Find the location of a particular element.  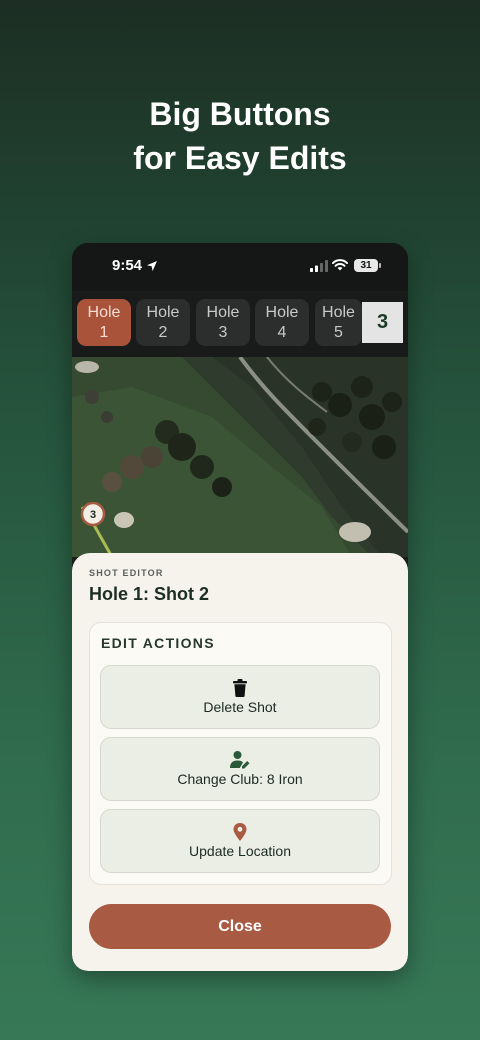

hole-count-badge: 3 is located at coordinates (382, 322).